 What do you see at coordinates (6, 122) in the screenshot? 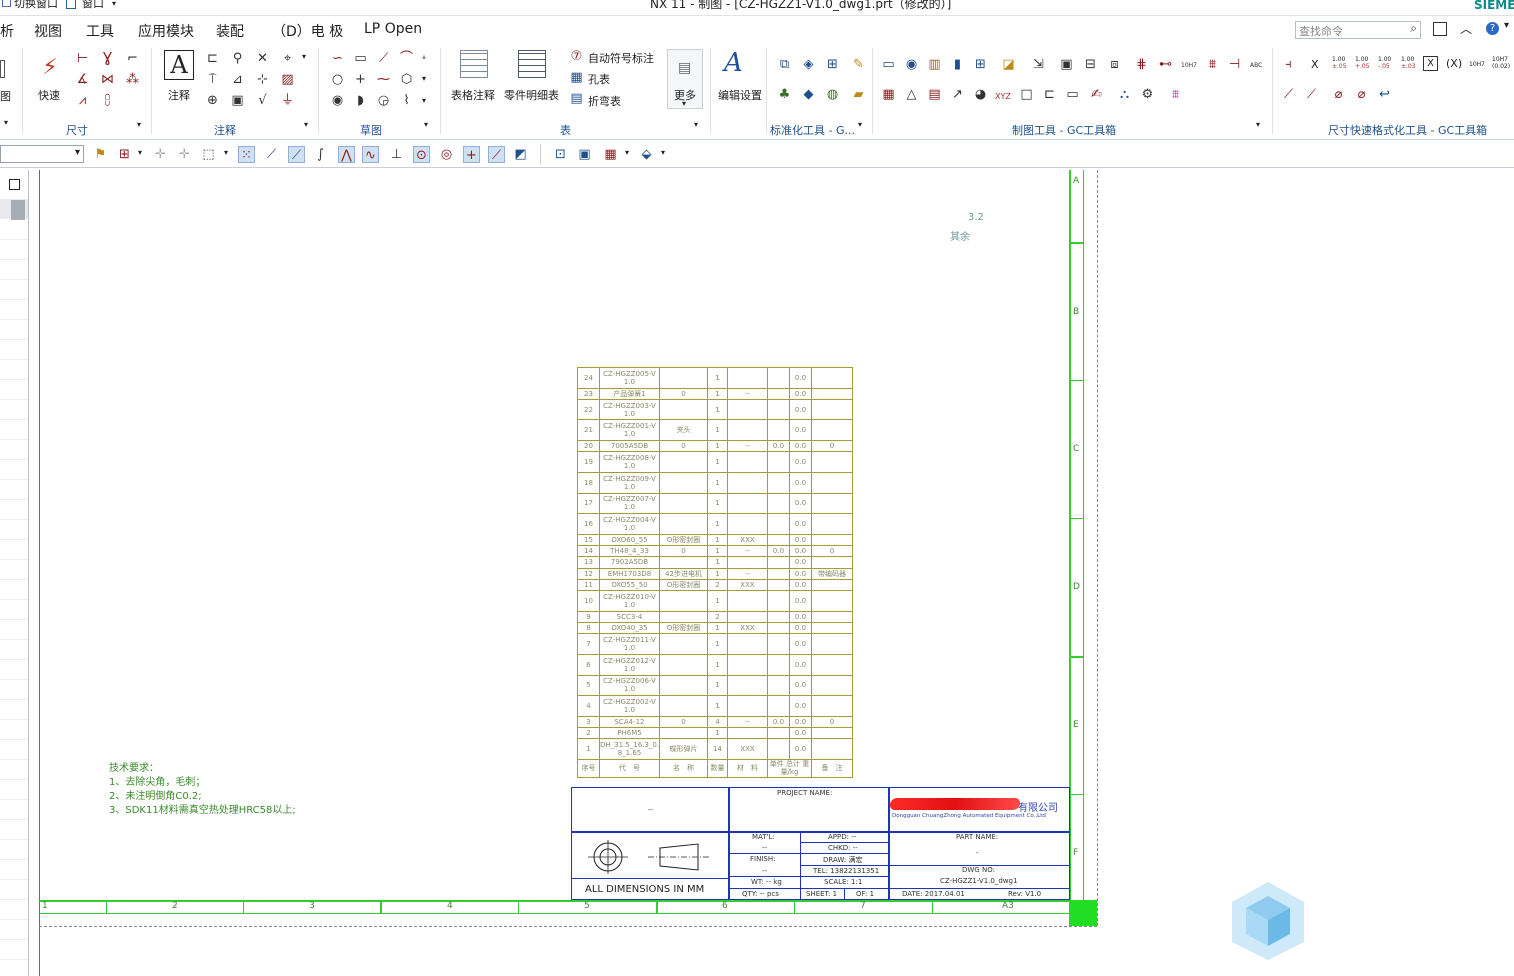
I see `ribbon-partial-dropdown-icon: ▾` at bounding box center [6, 122].